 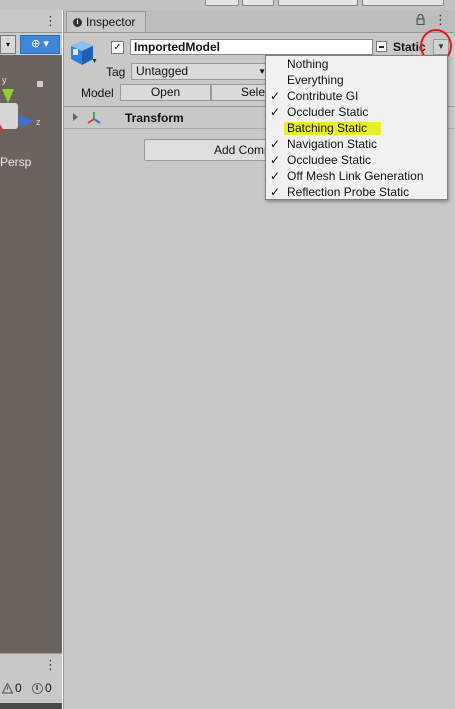 What do you see at coordinates (356, 80) in the screenshot?
I see `menu-item-everything: Everything` at bounding box center [356, 80].